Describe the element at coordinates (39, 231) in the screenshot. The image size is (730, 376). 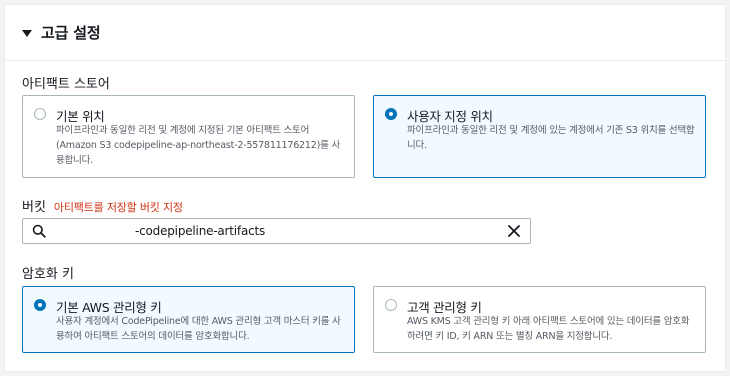
I see `search-icon` at that location.